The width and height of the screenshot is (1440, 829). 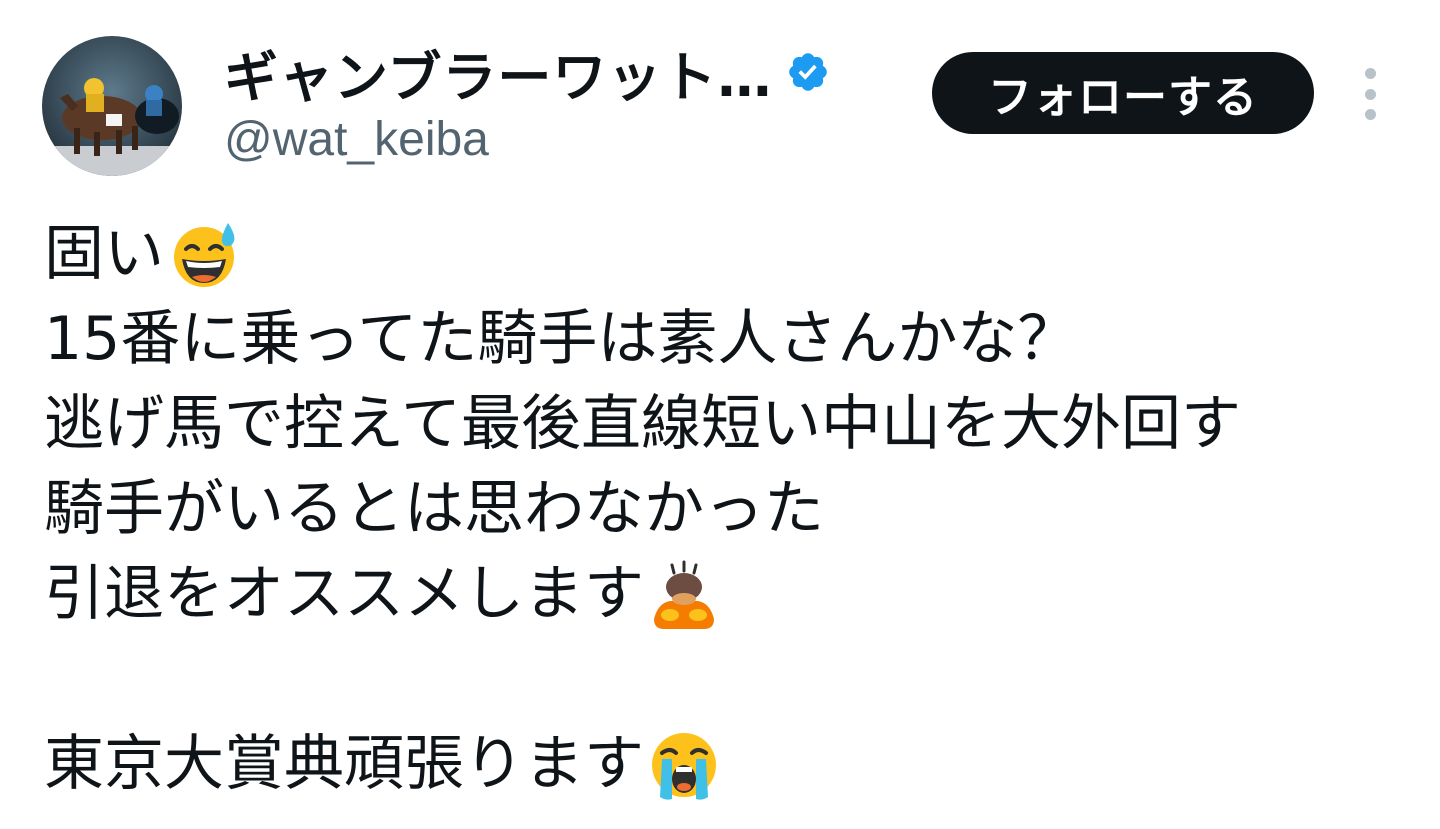 I want to click on tweet-line-text: 15番に乗ってた騎手は素人さんかな？, so click(x=561, y=339).